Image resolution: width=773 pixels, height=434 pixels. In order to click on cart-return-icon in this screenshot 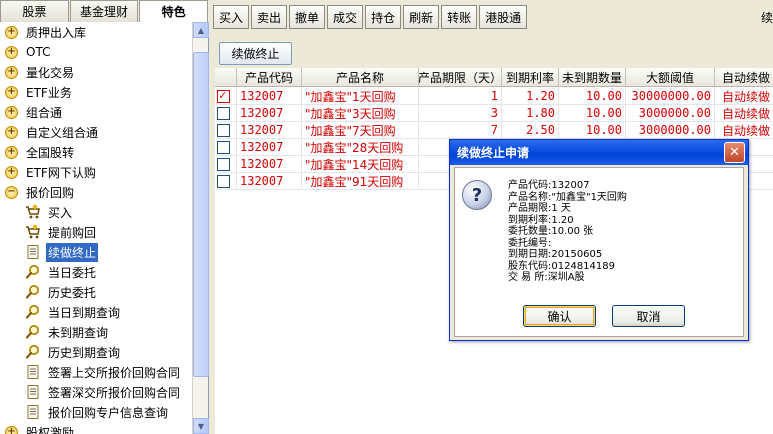, I will do `click(33, 232)`.